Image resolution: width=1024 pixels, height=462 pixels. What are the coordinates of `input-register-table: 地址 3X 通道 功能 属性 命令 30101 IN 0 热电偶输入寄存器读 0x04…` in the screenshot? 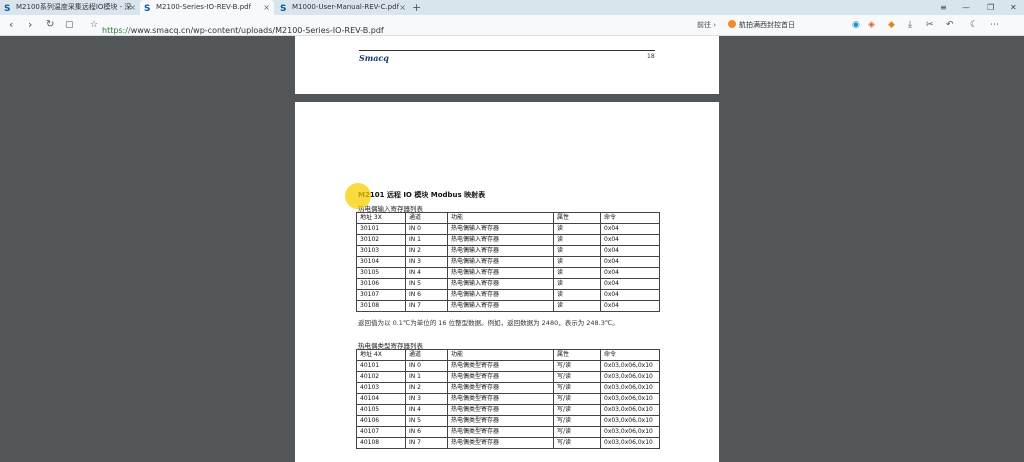 It's located at (508, 262).